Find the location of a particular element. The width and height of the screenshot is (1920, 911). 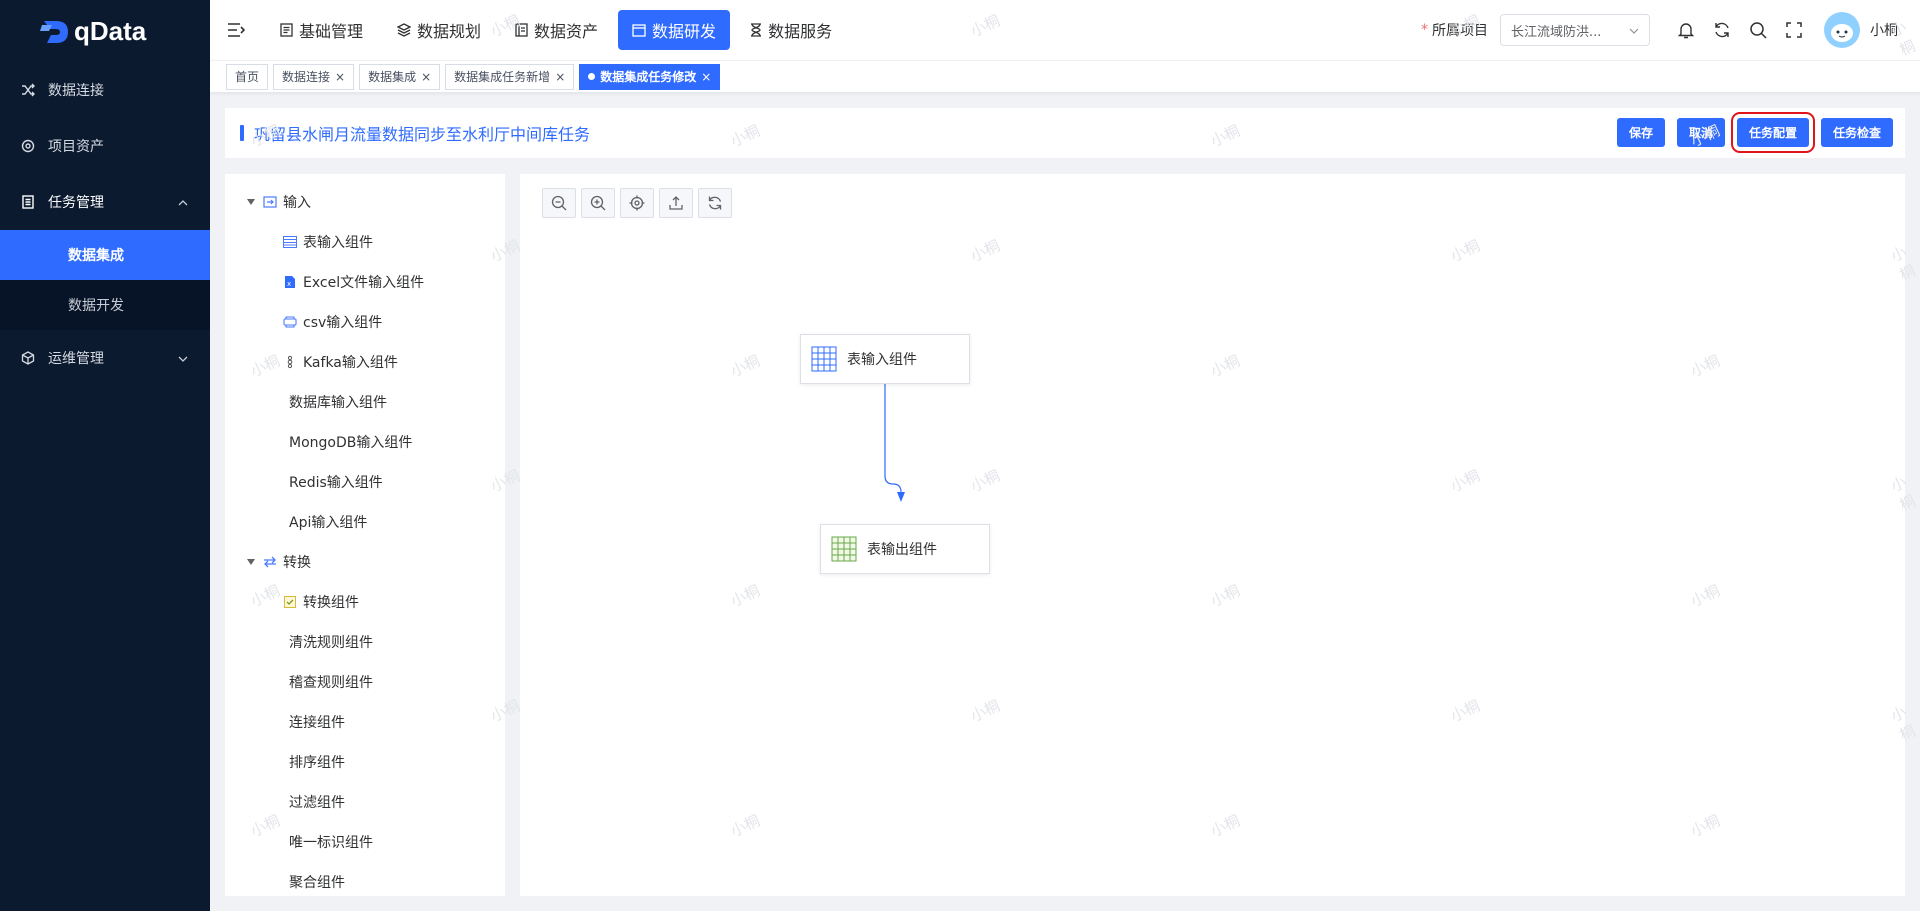

tree-item-label: 连接组件 is located at coordinates (317, 723).